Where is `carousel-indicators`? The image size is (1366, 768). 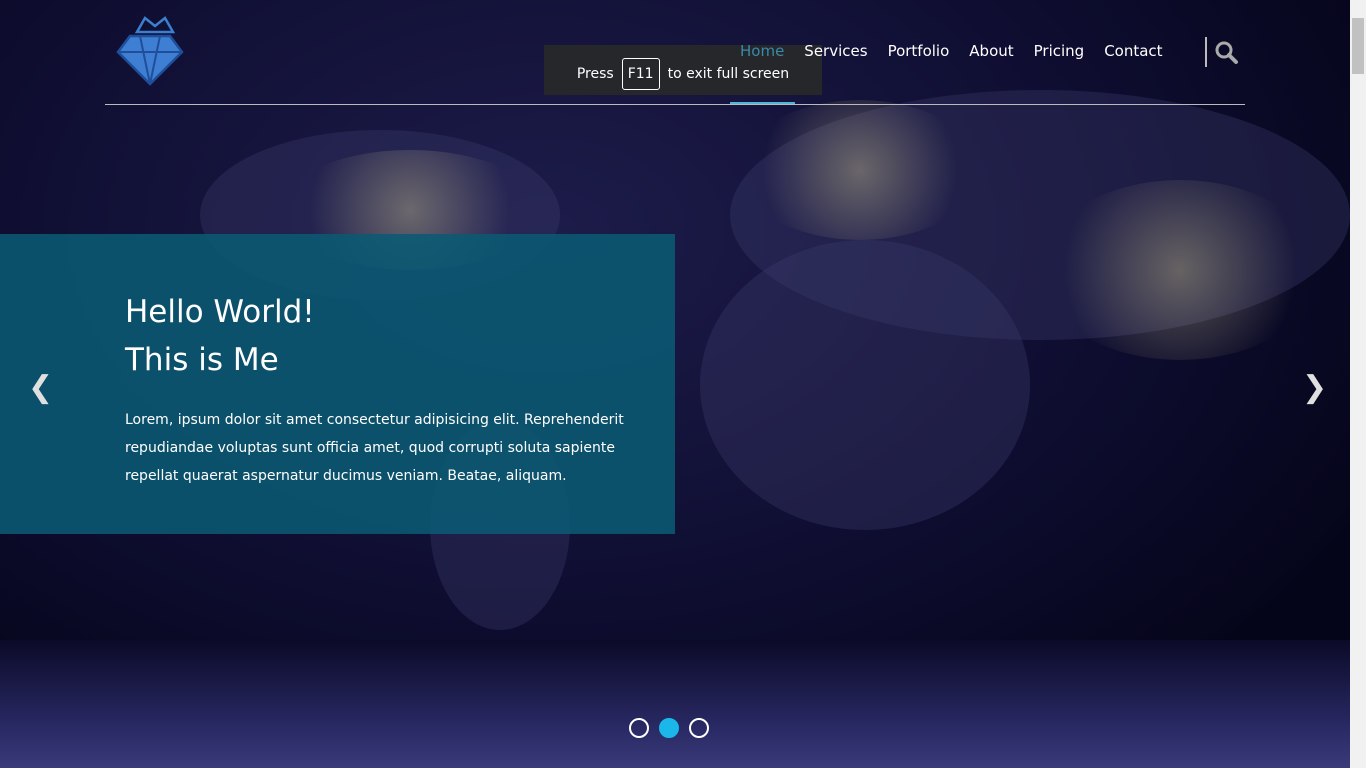 carousel-indicators is located at coordinates (669, 728).